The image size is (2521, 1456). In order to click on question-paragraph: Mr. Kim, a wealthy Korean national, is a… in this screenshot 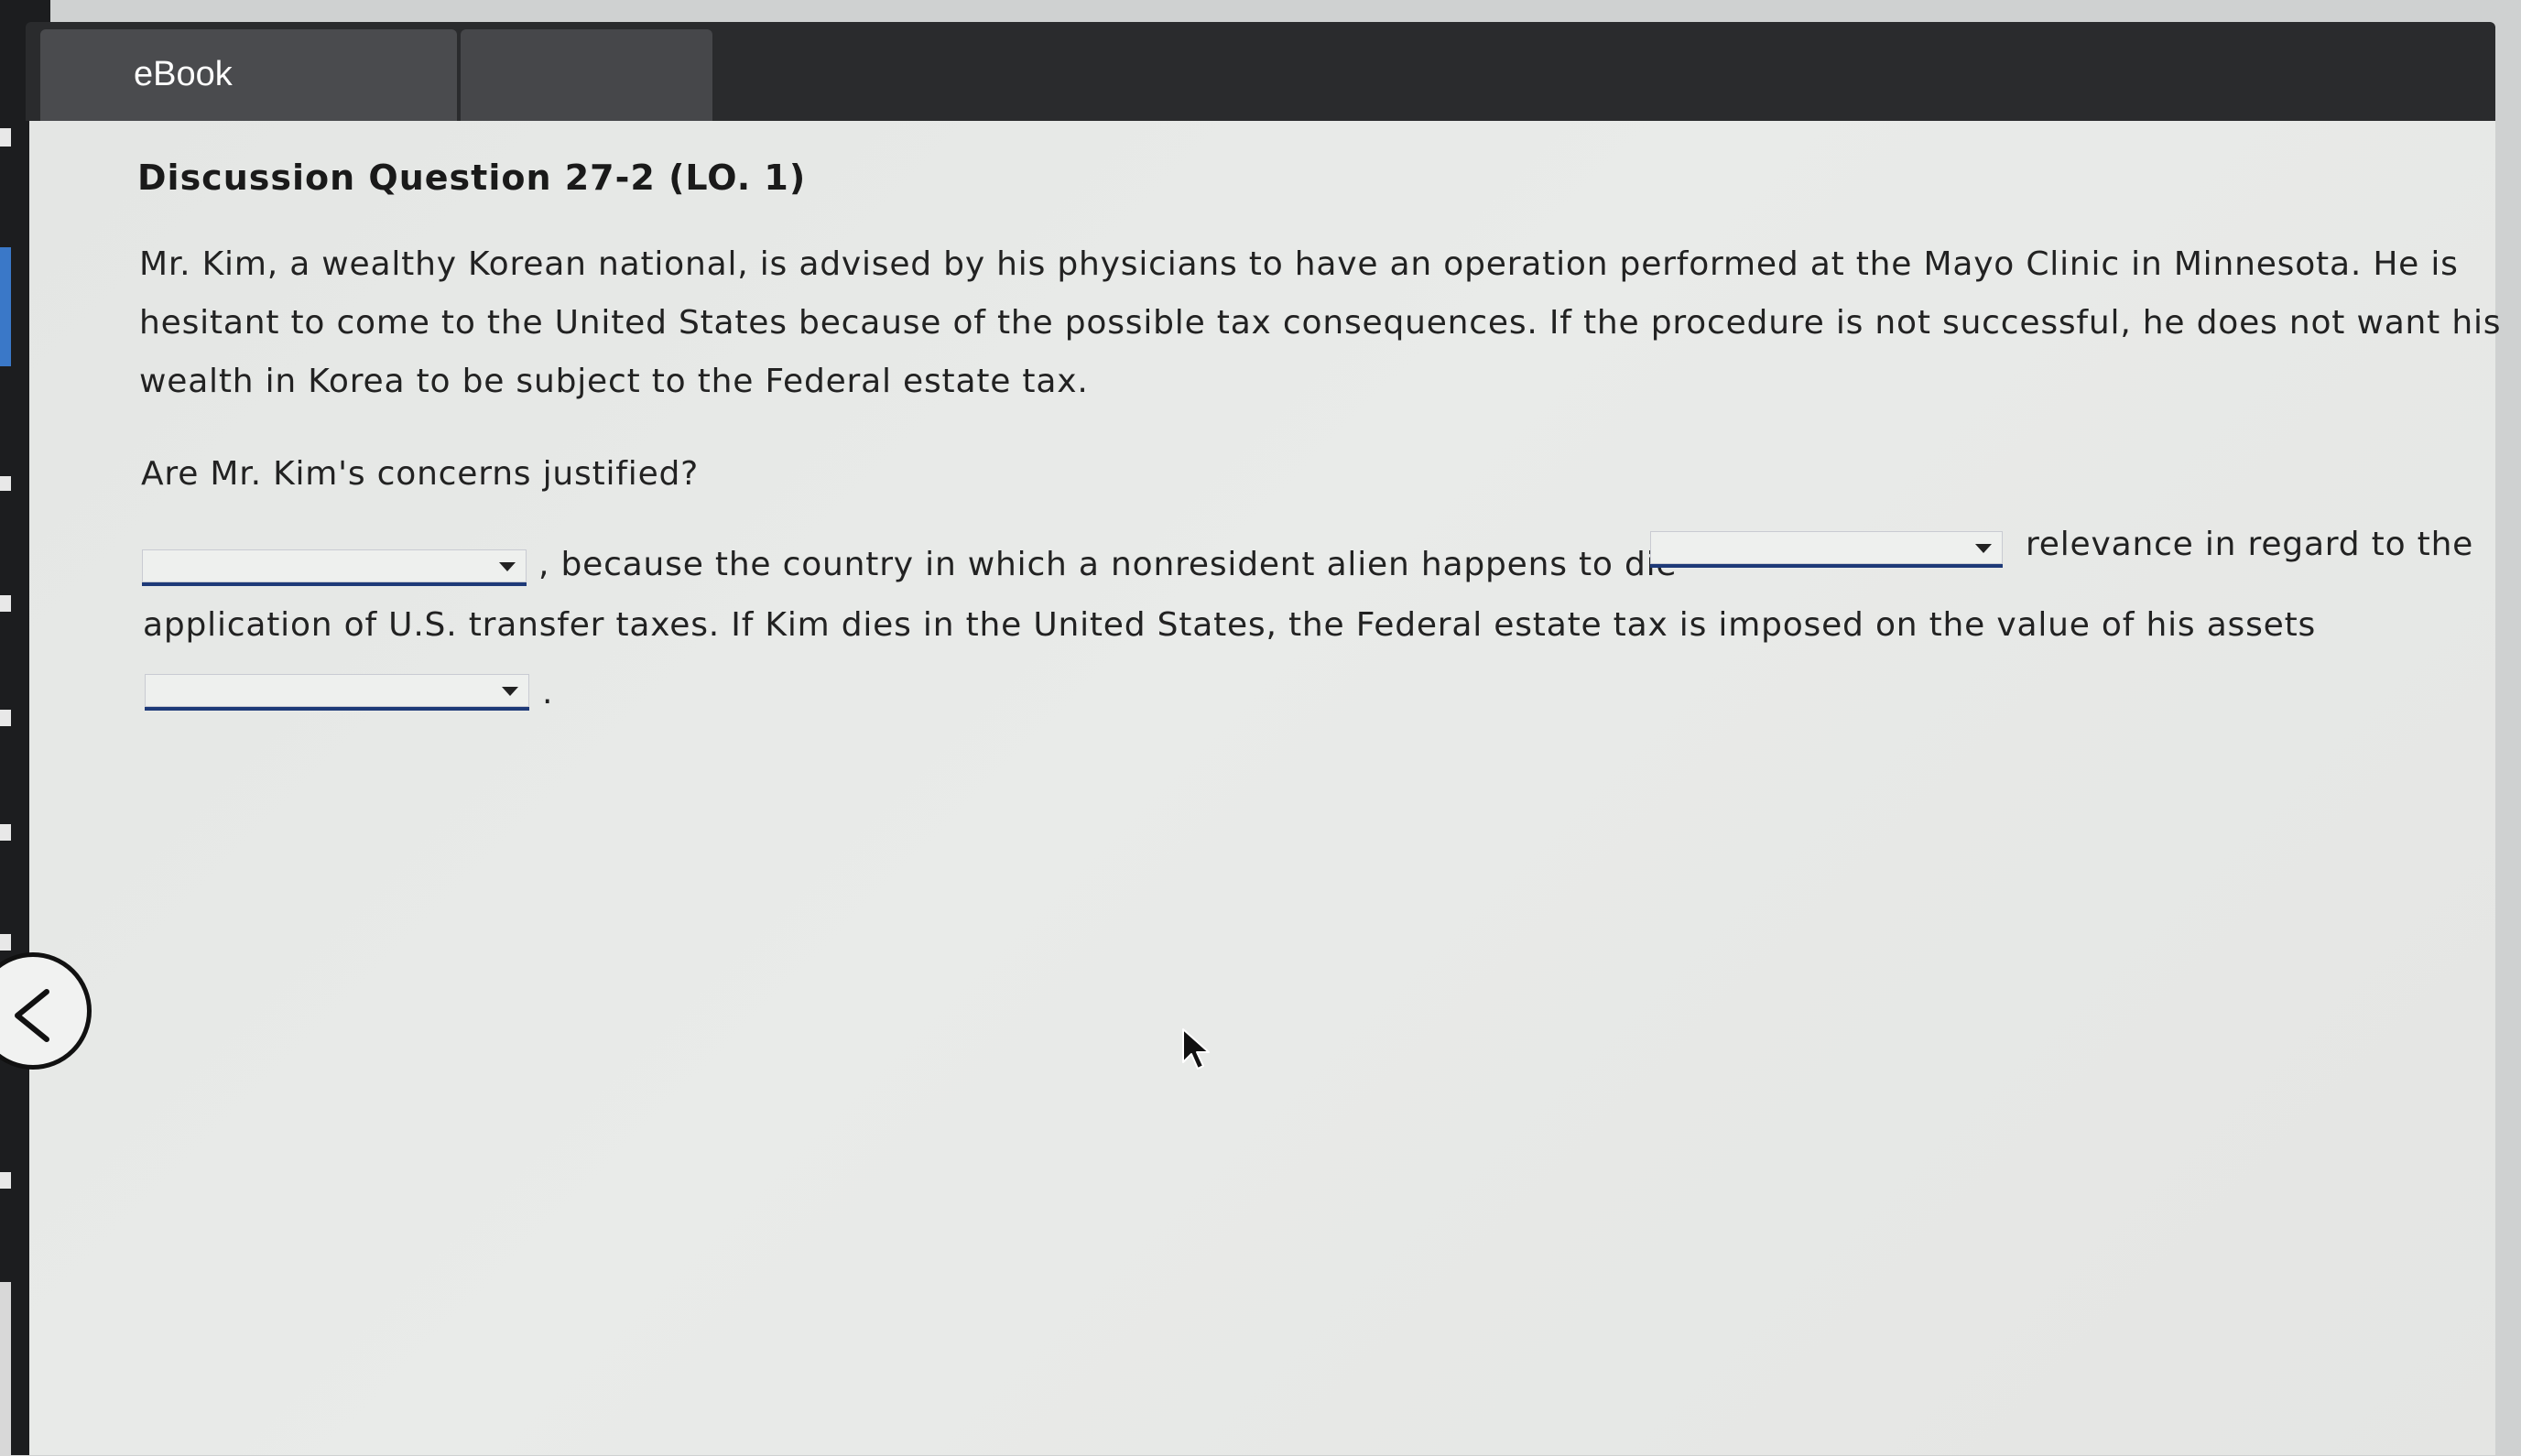, I will do `click(1320, 323)`.